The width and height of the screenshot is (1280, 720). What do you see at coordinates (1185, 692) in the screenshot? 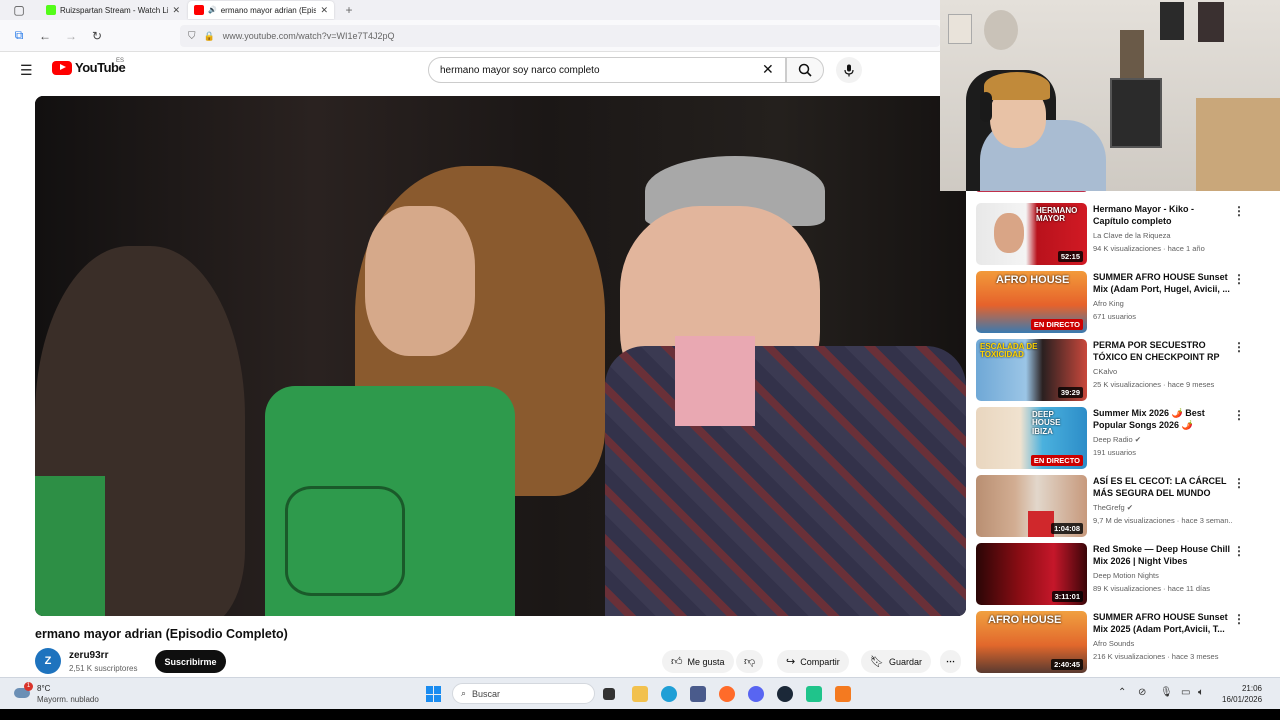
I see `display-icon: ▭` at bounding box center [1185, 692].